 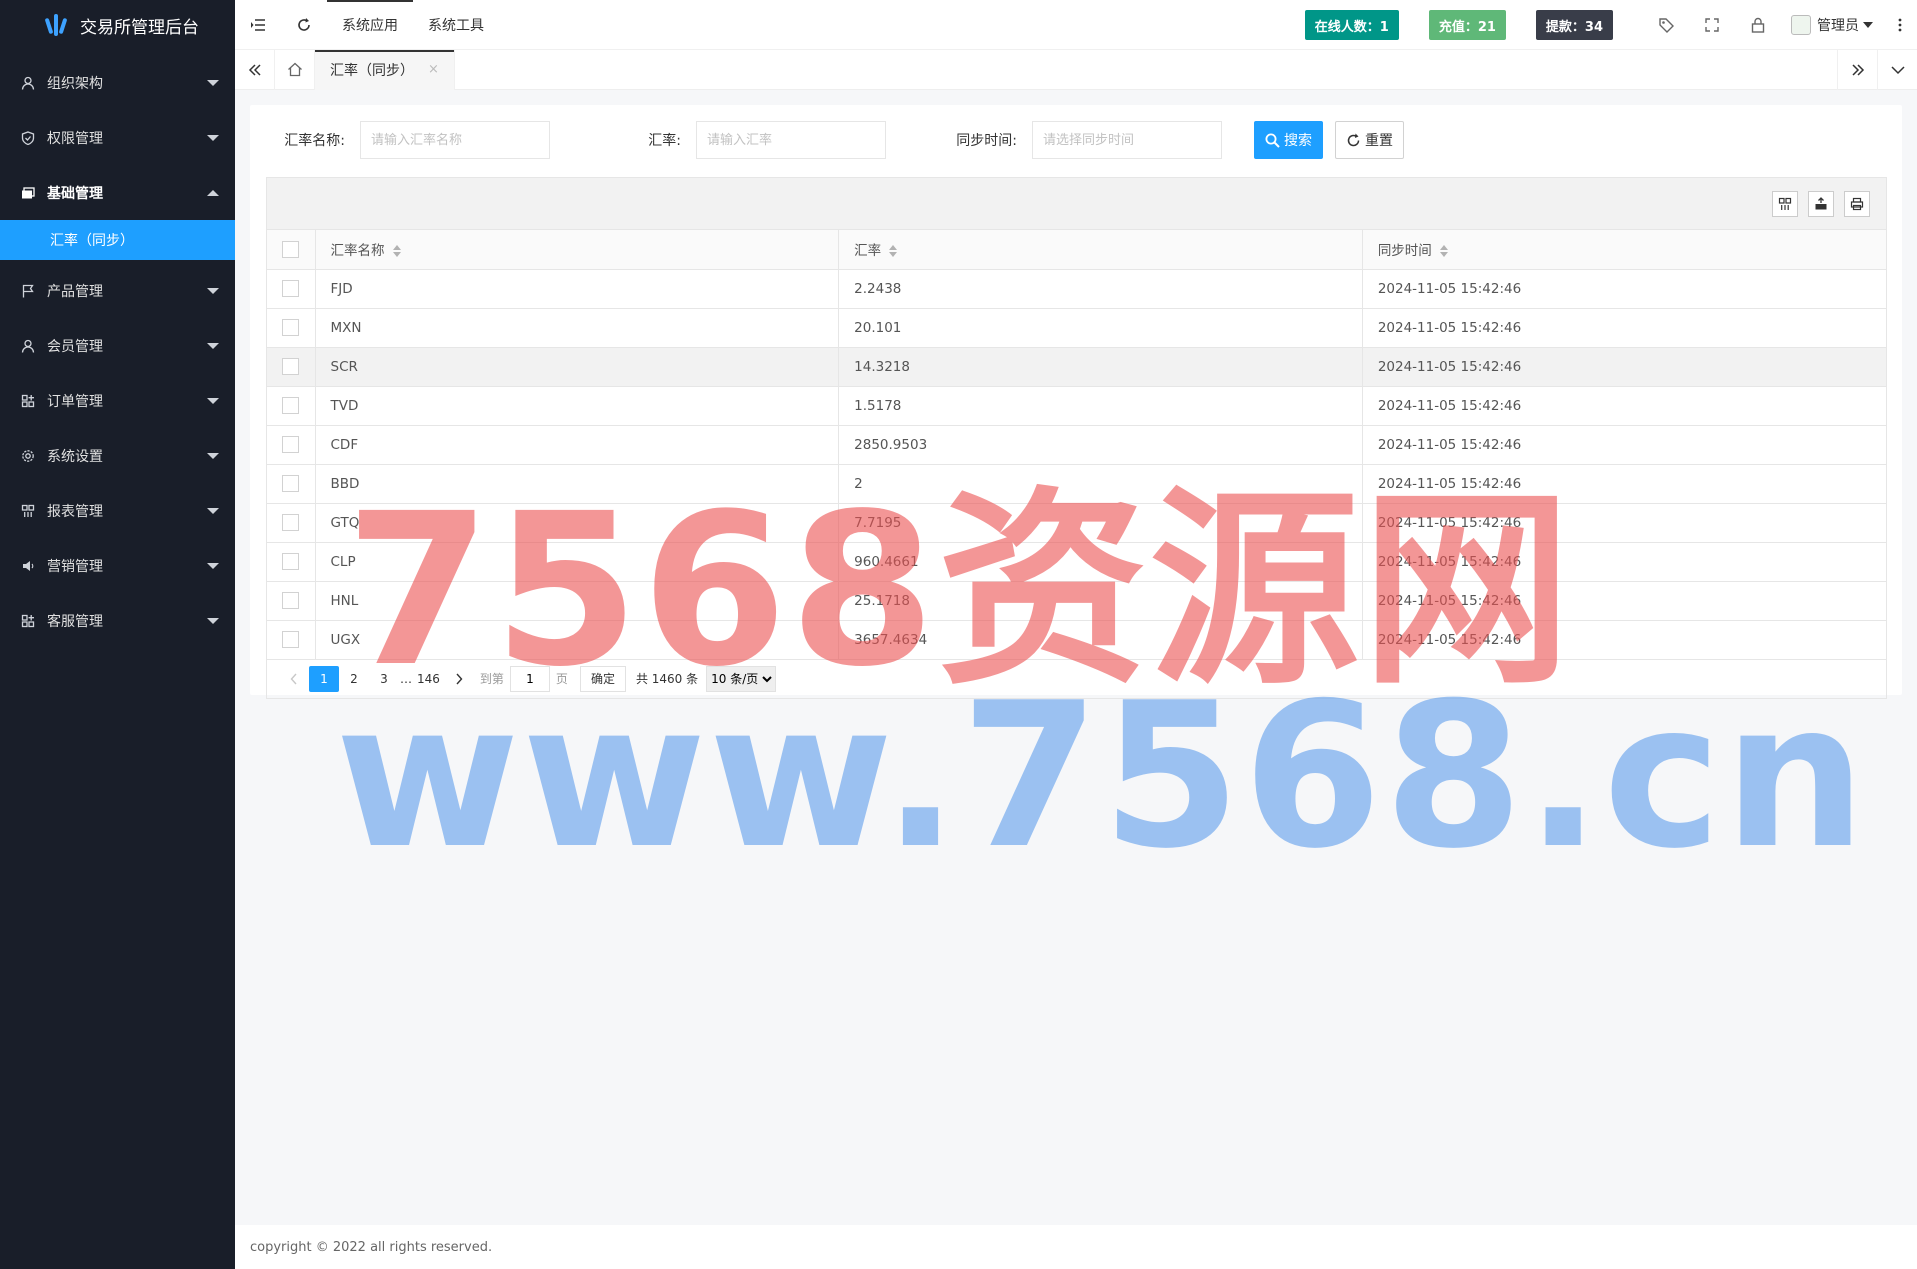 What do you see at coordinates (117, 345) in the screenshot?
I see `sidebar-item-4: 会员管理` at bounding box center [117, 345].